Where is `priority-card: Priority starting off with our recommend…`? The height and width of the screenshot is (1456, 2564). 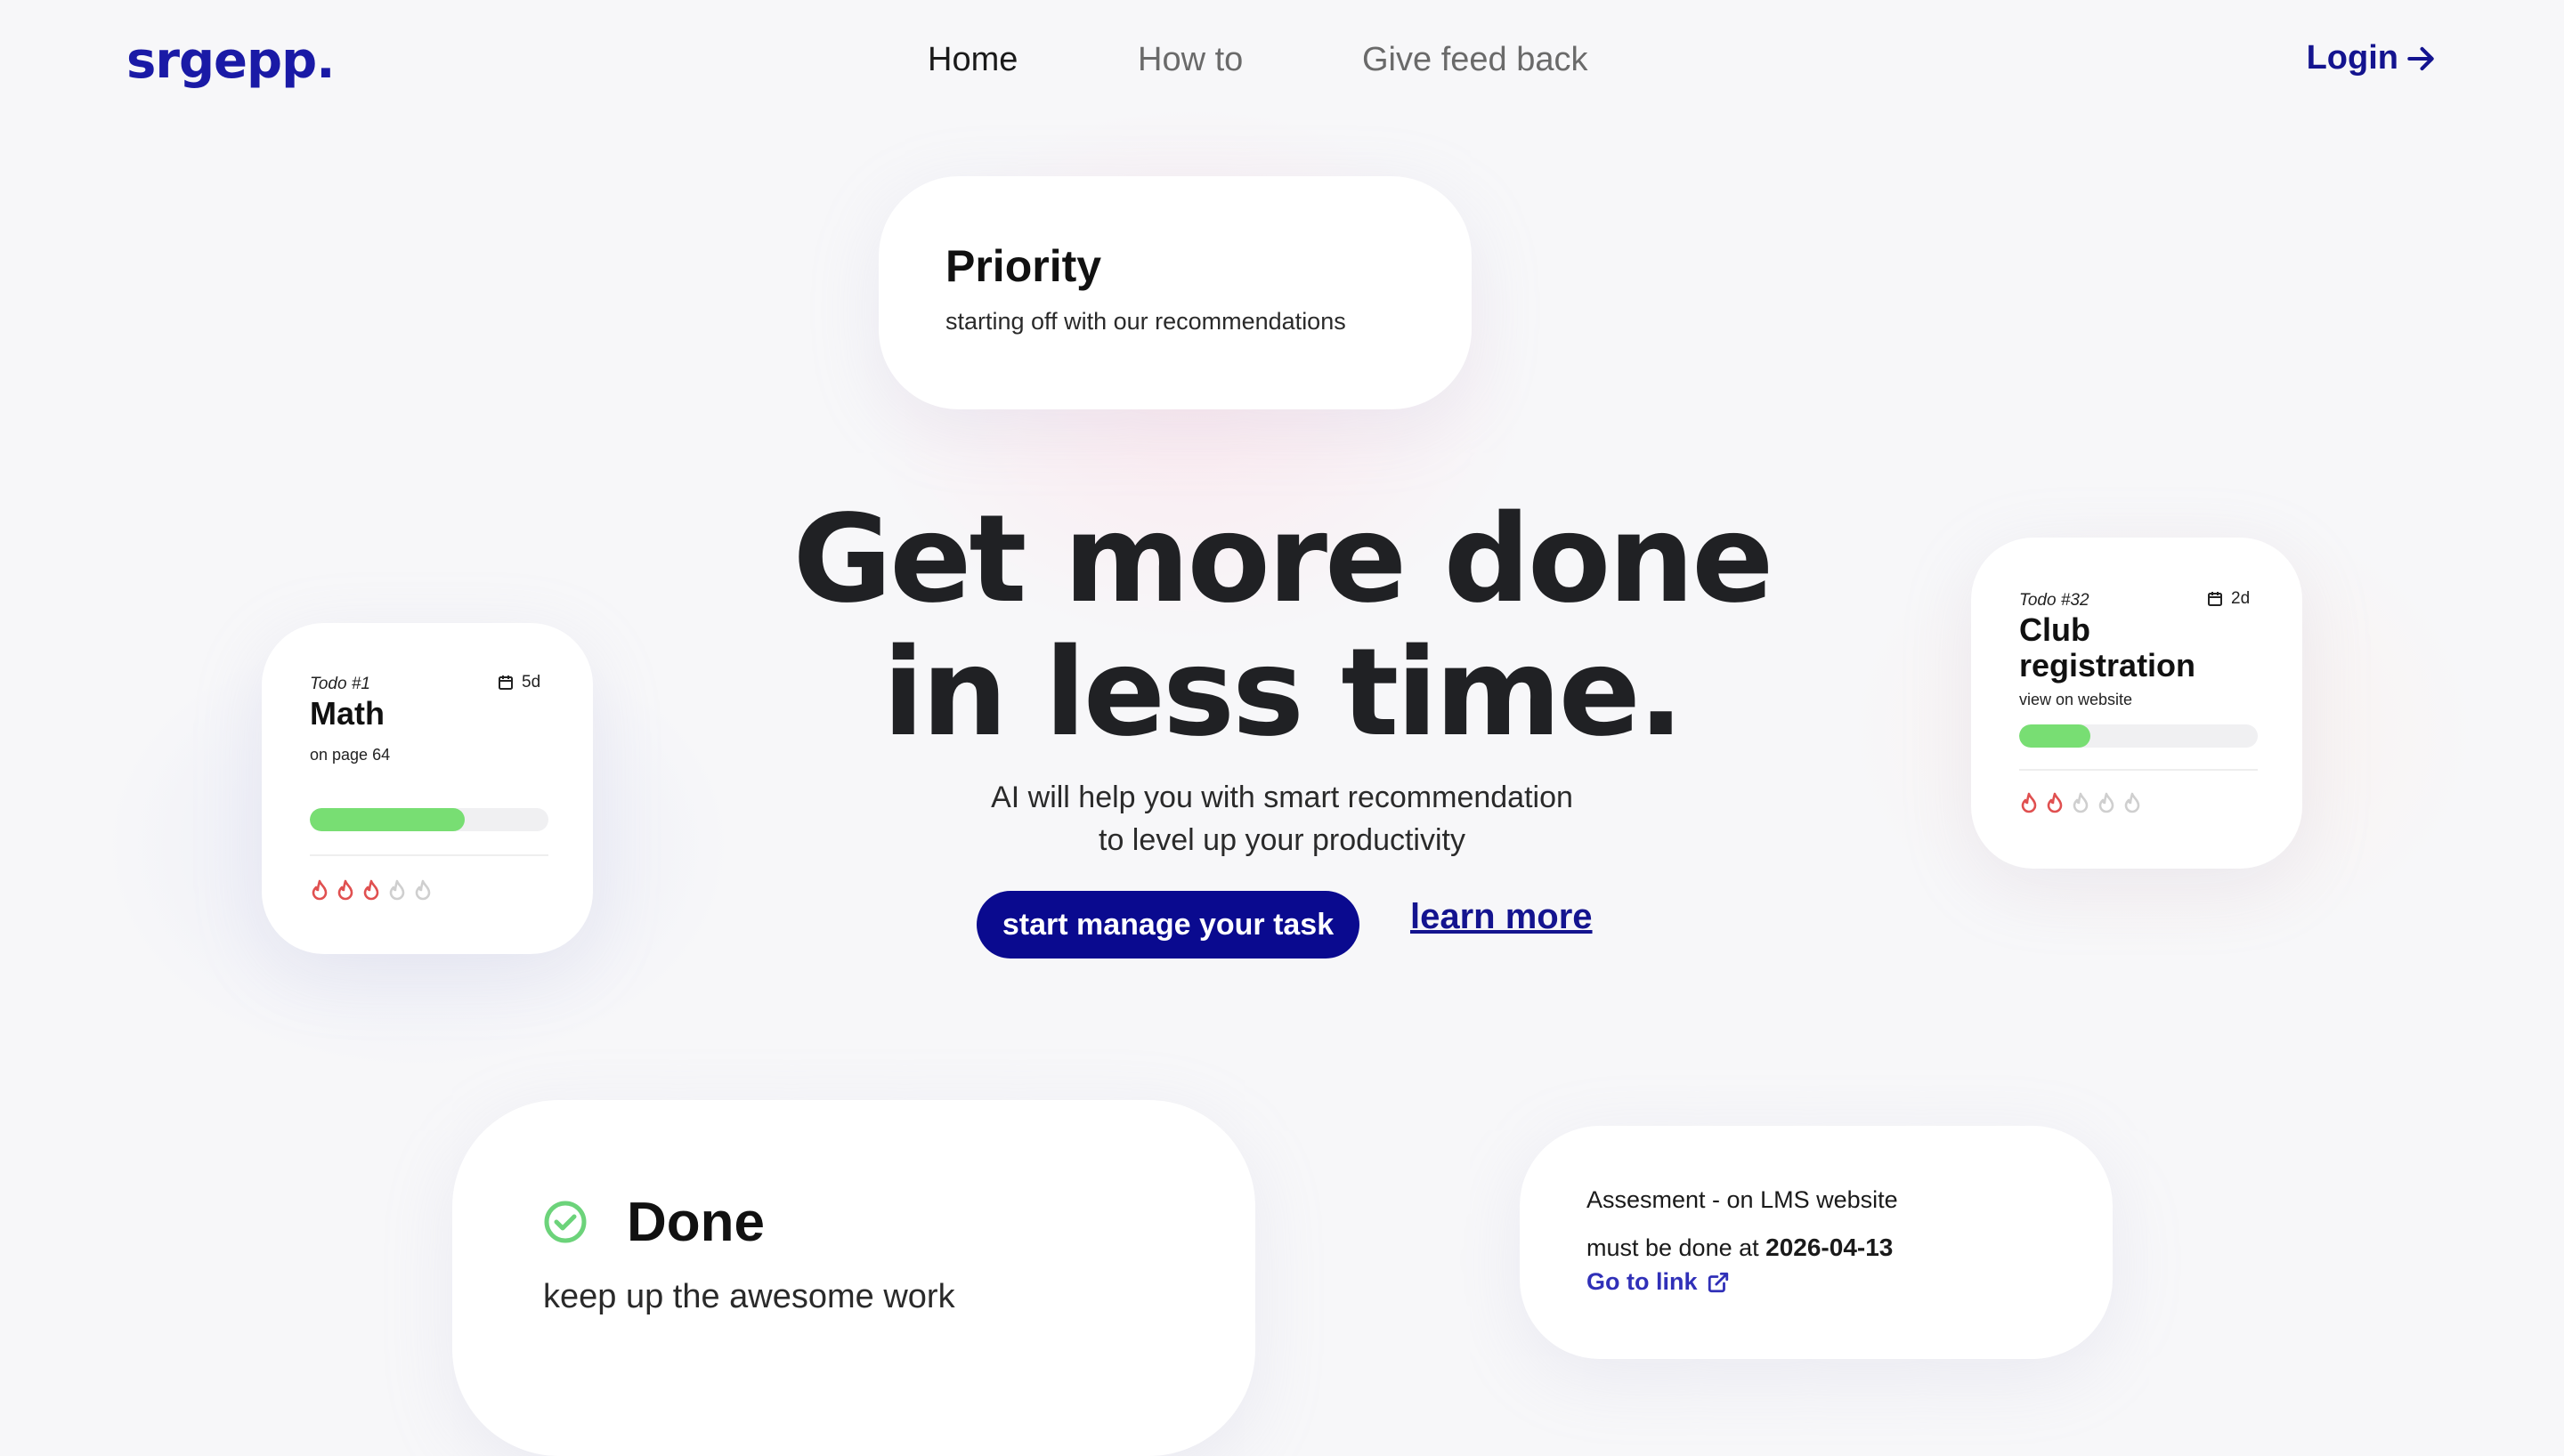
priority-card: Priority starting off with our recommend… is located at coordinates (1175, 292).